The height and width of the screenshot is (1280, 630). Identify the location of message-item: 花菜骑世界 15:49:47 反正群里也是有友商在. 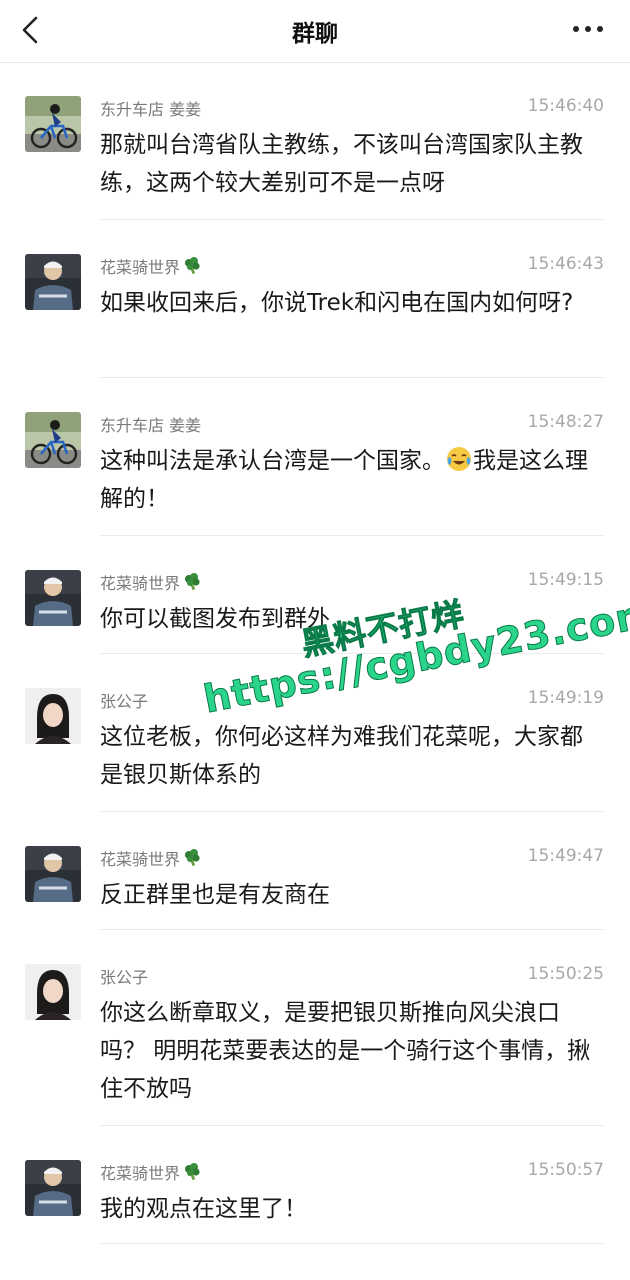
(315, 871).